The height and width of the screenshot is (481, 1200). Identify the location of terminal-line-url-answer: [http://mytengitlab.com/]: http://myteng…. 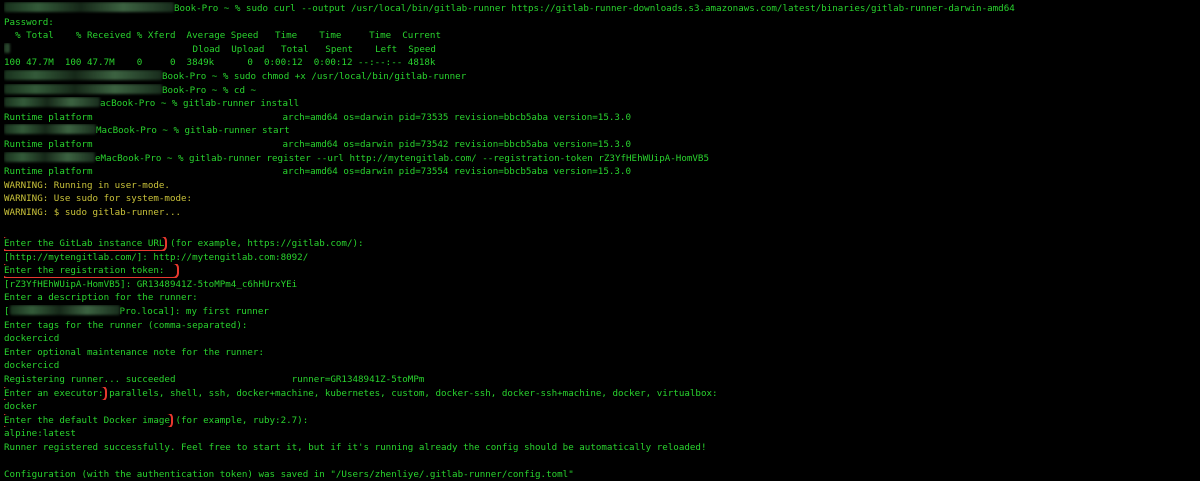
(156, 257).